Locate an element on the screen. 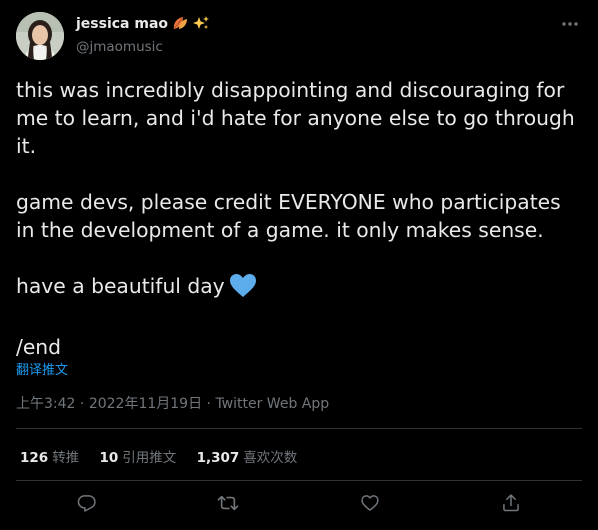 The image size is (598, 530). tweet-source: Twitter Web App is located at coordinates (272, 404).